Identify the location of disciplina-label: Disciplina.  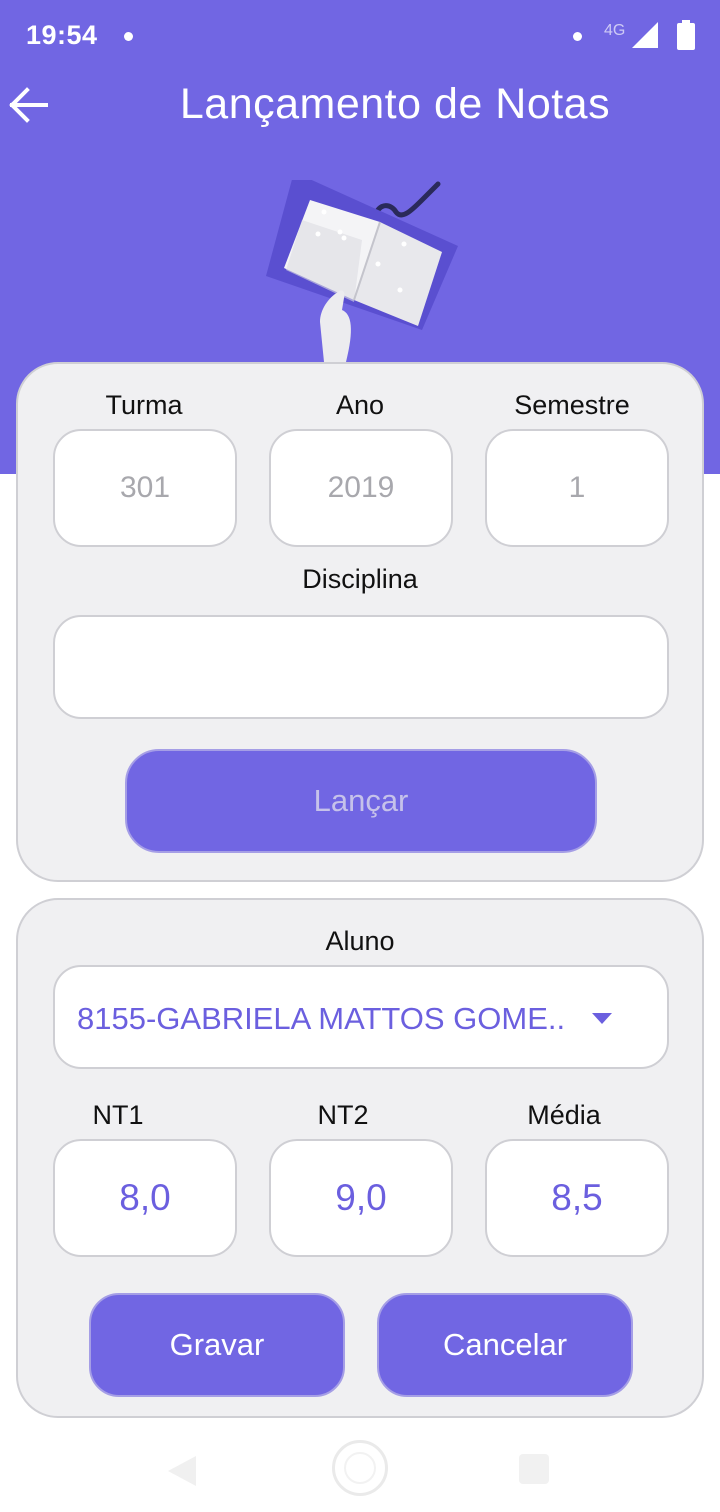
(360, 579).